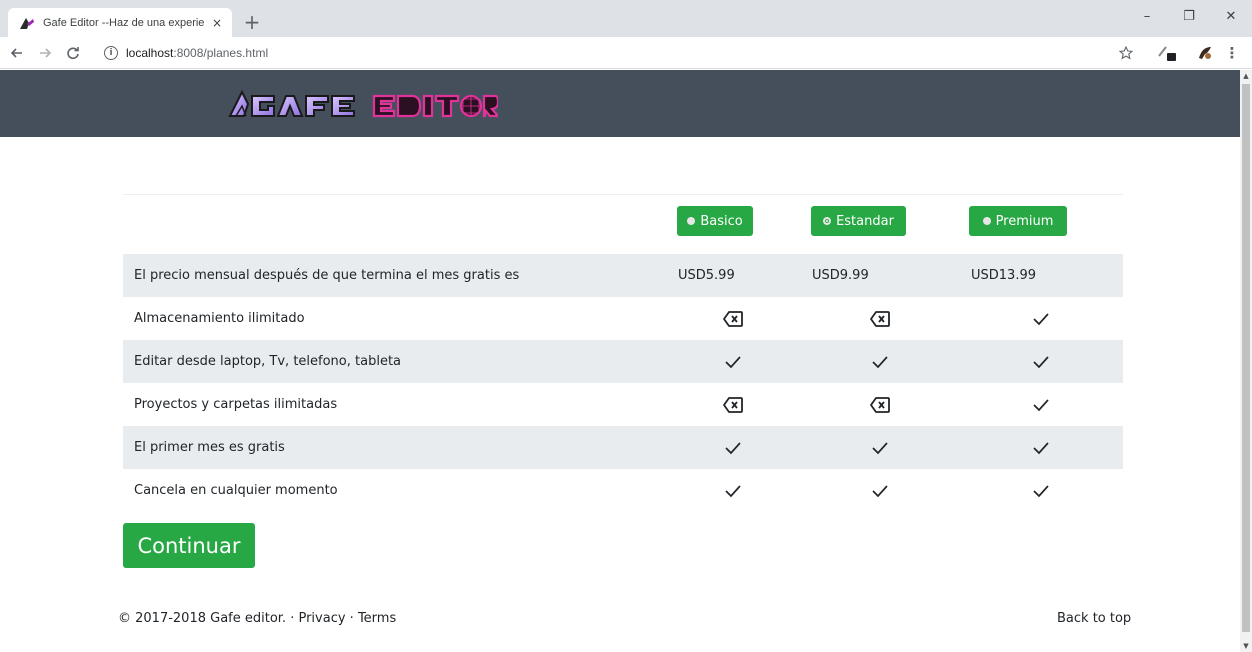 This screenshot has height=652, width=1252. Describe the element at coordinates (691, 221) in the screenshot. I see `radio-basico-icon` at that location.